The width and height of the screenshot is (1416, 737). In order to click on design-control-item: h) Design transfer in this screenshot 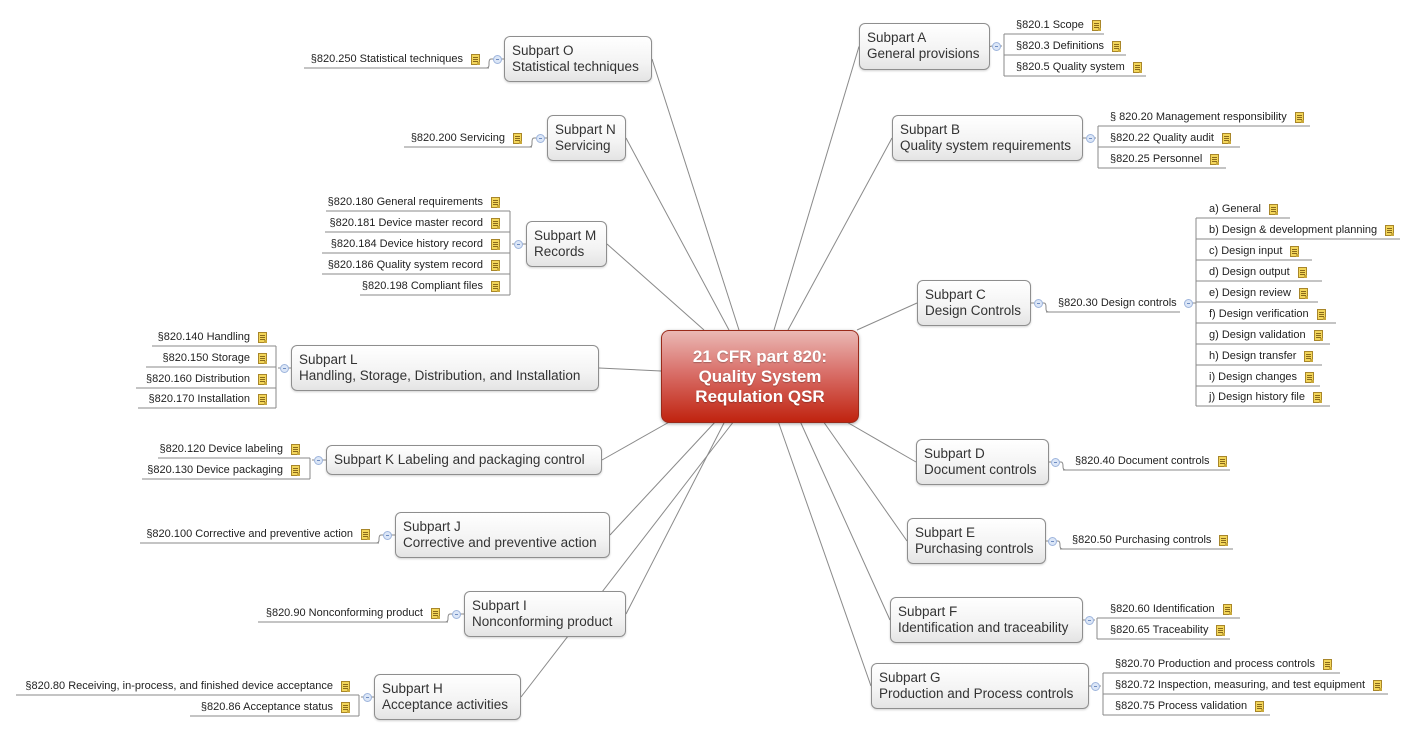, I will do `click(1261, 356)`.